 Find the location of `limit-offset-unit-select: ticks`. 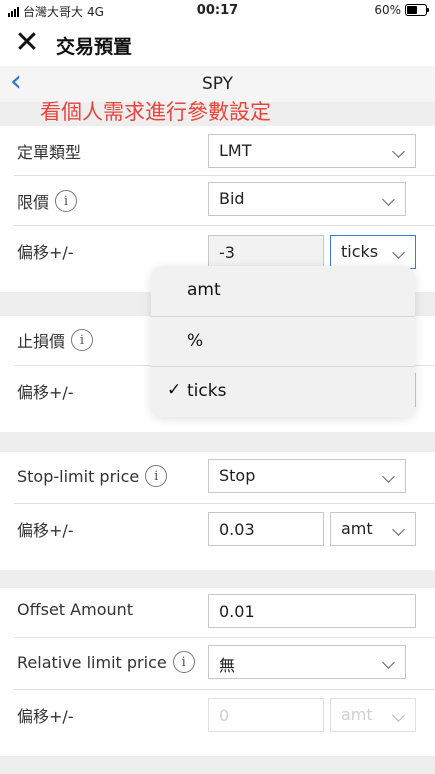

limit-offset-unit-select: ticks is located at coordinates (373, 252).